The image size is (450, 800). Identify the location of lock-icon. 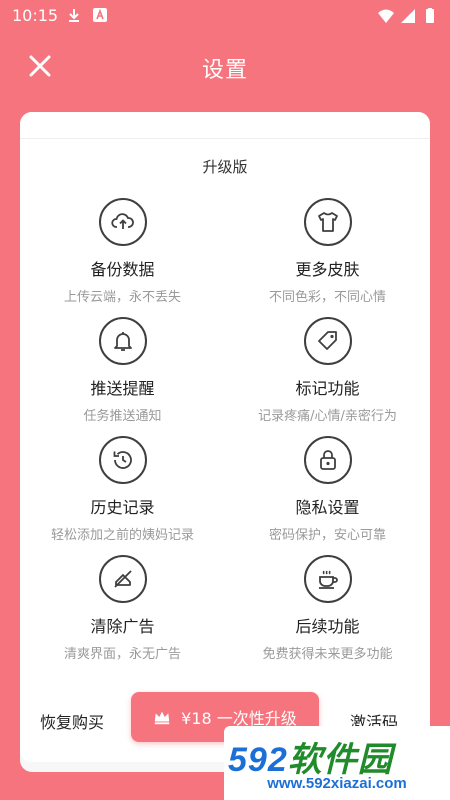
(327, 460).